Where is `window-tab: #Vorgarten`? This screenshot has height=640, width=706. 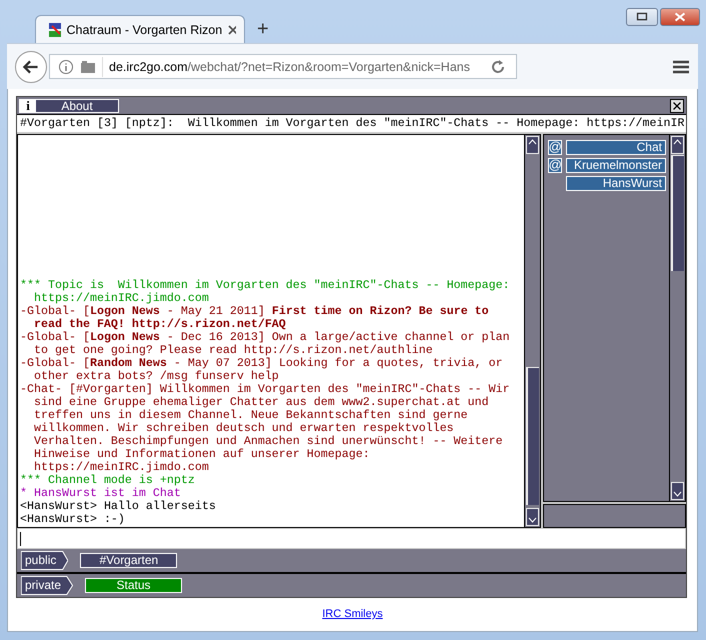
window-tab: #Vorgarten is located at coordinates (129, 560).